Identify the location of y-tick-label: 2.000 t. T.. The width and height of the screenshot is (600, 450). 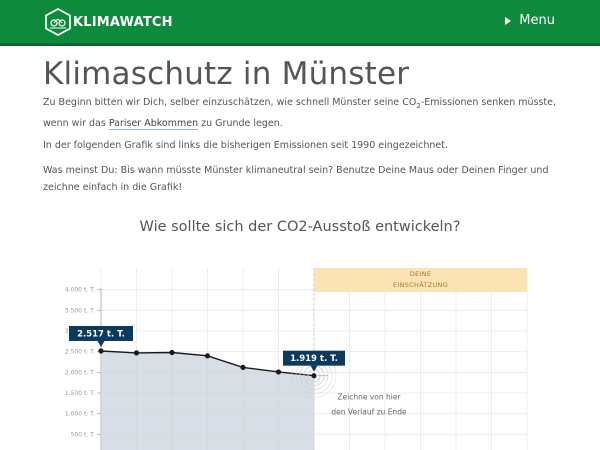
(80, 372).